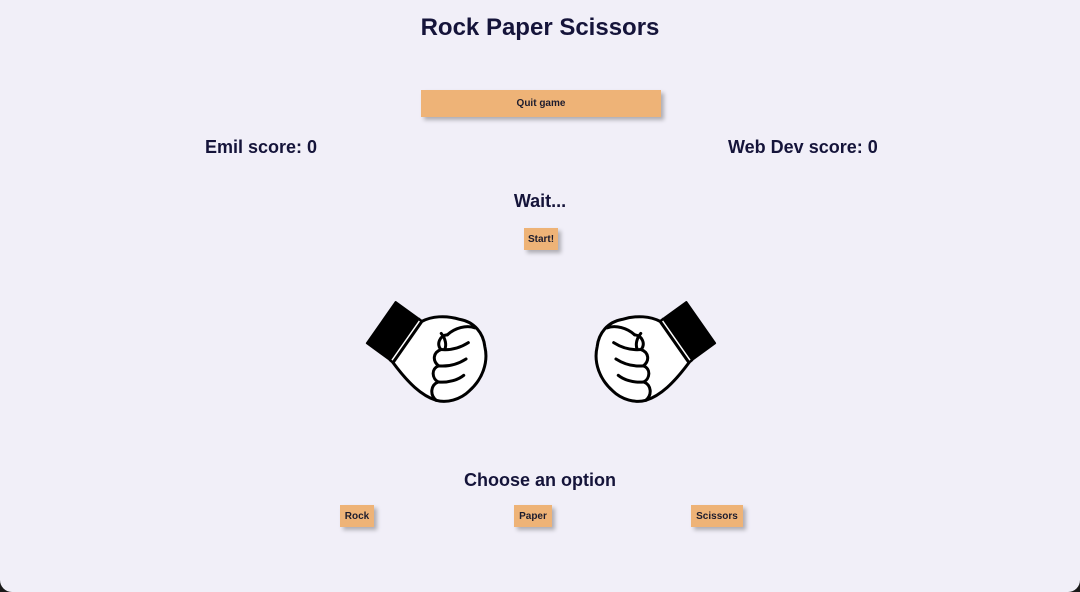  What do you see at coordinates (803, 147) in the screenshot?
I see `opponent-score: Web Dev score: 0` at bounding box center [803, 147].